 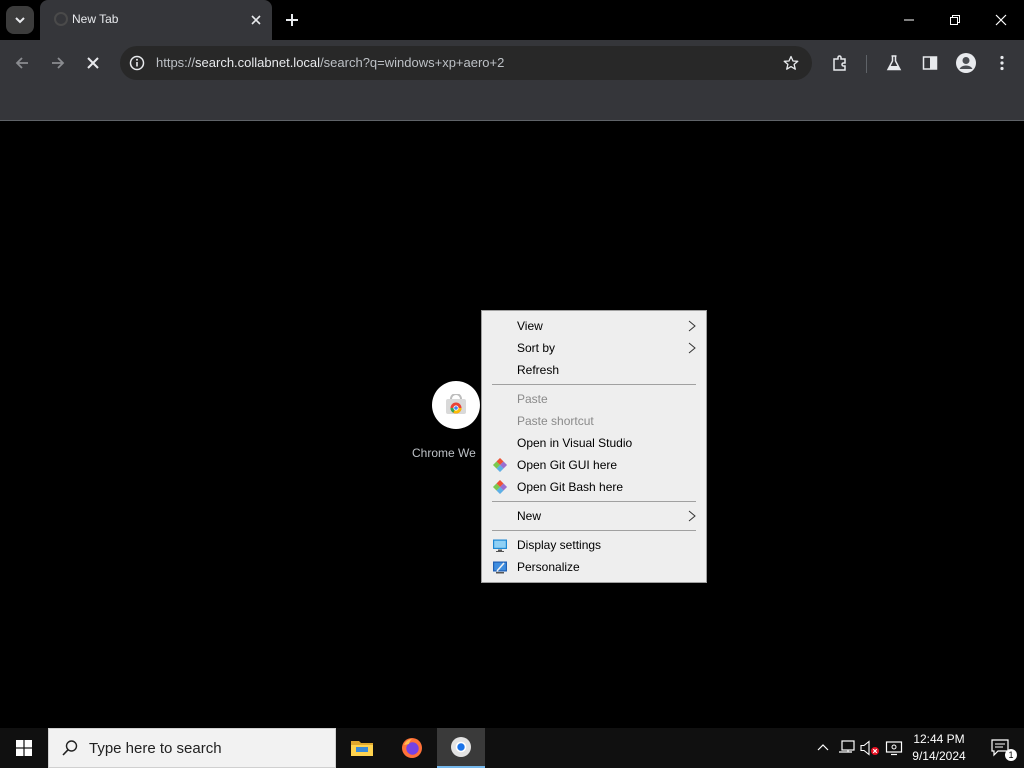 What do you see at coordinates (500, 545) in the screenshot?
I see `display-icon` at bounding box center [500, 545].